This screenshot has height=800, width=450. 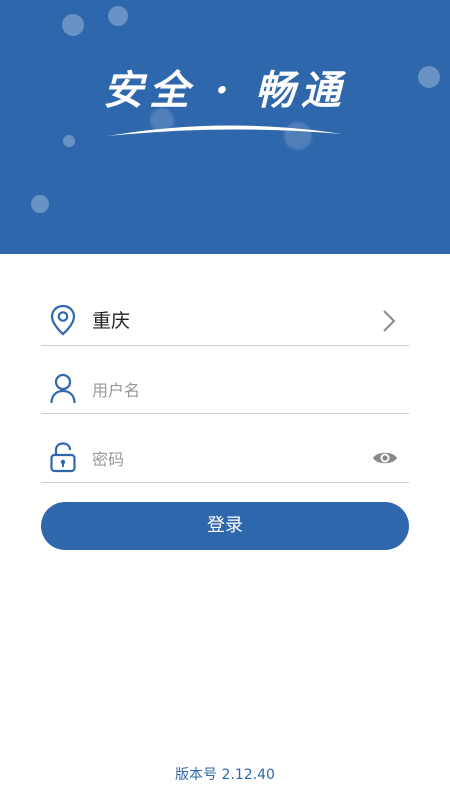 What do you see at coordinates (111, 321) in the screenshot?
I see `region-value: 重庆` at bounding box center [111, 321].